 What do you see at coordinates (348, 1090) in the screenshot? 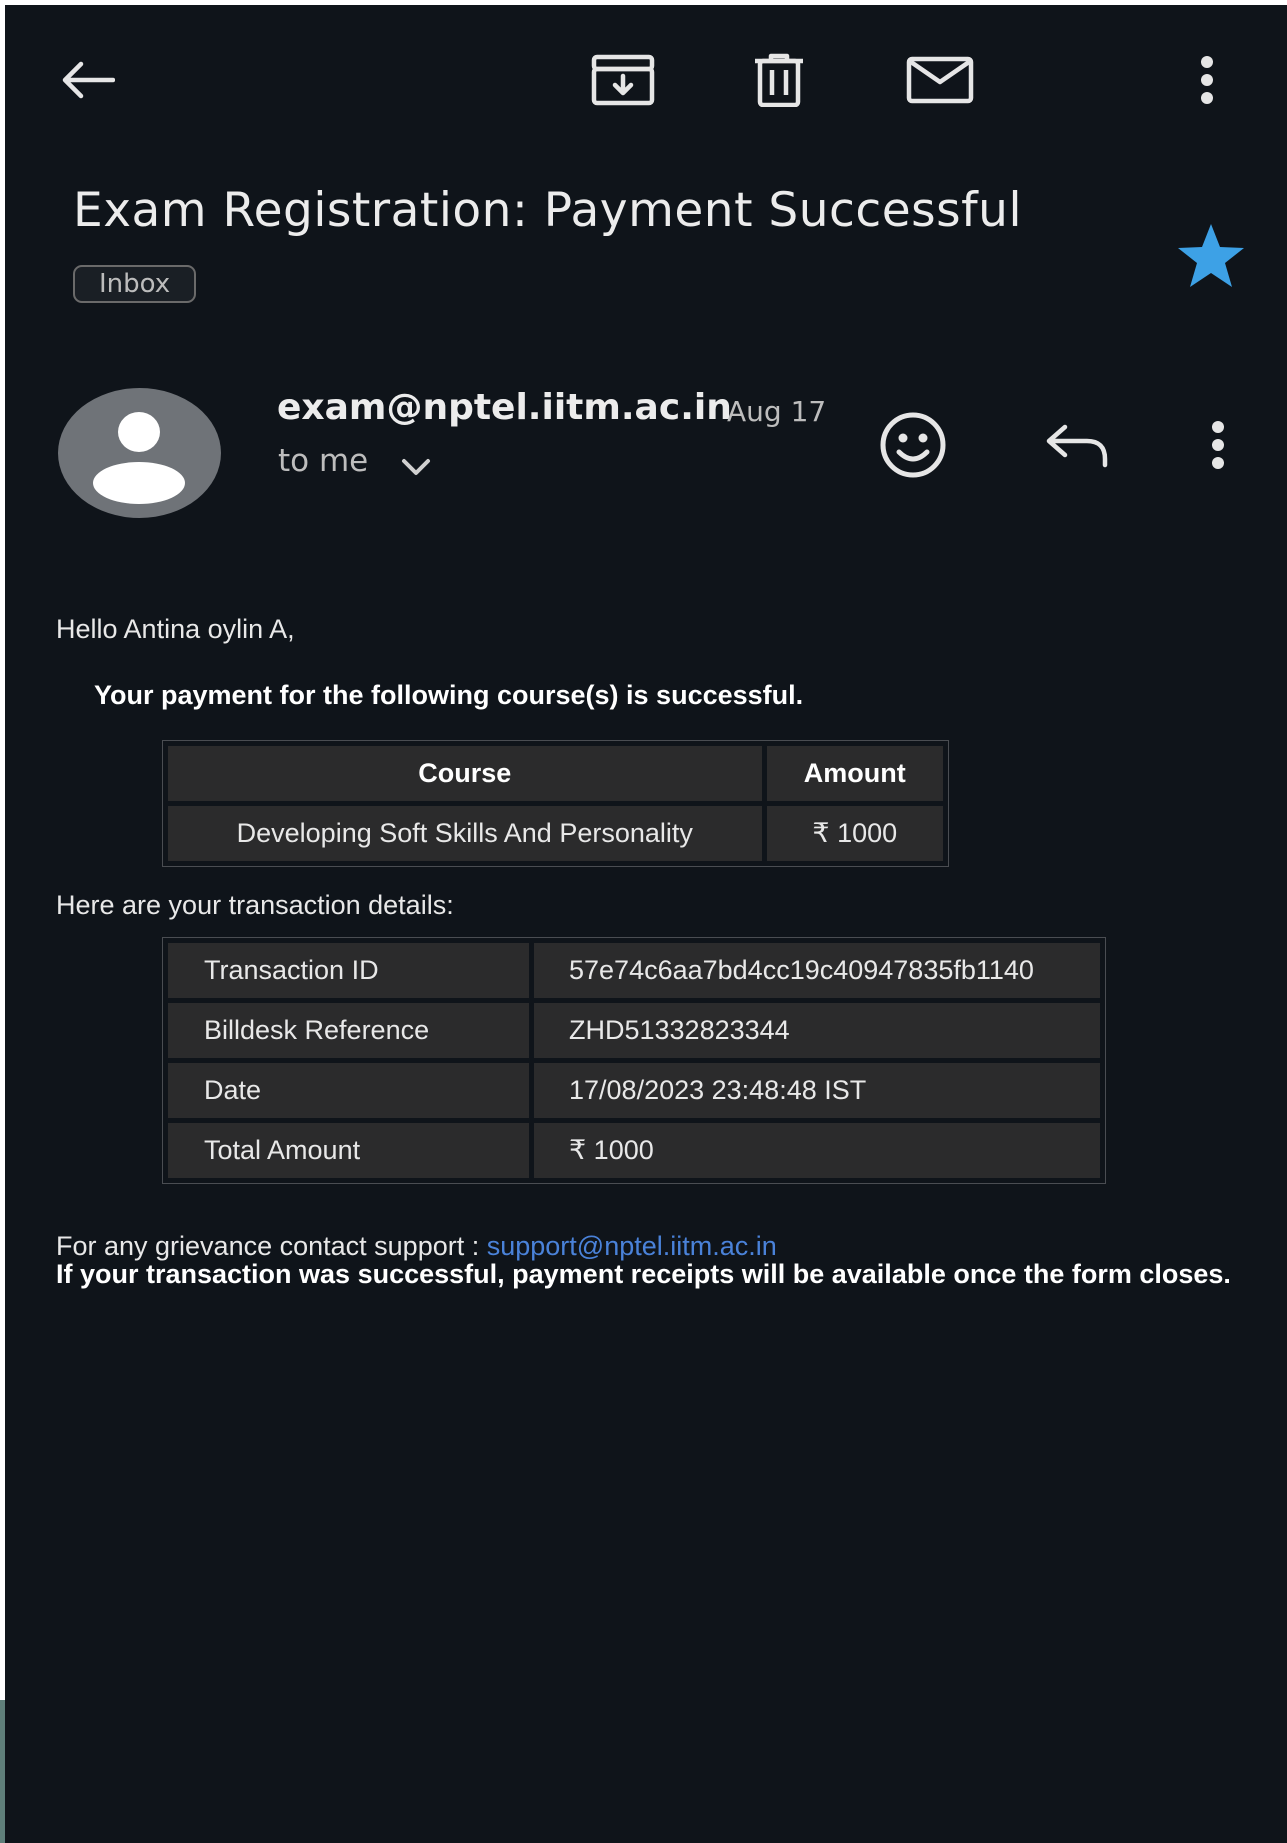
I see `detail-label: Date` at bounding box center [348, 1090].